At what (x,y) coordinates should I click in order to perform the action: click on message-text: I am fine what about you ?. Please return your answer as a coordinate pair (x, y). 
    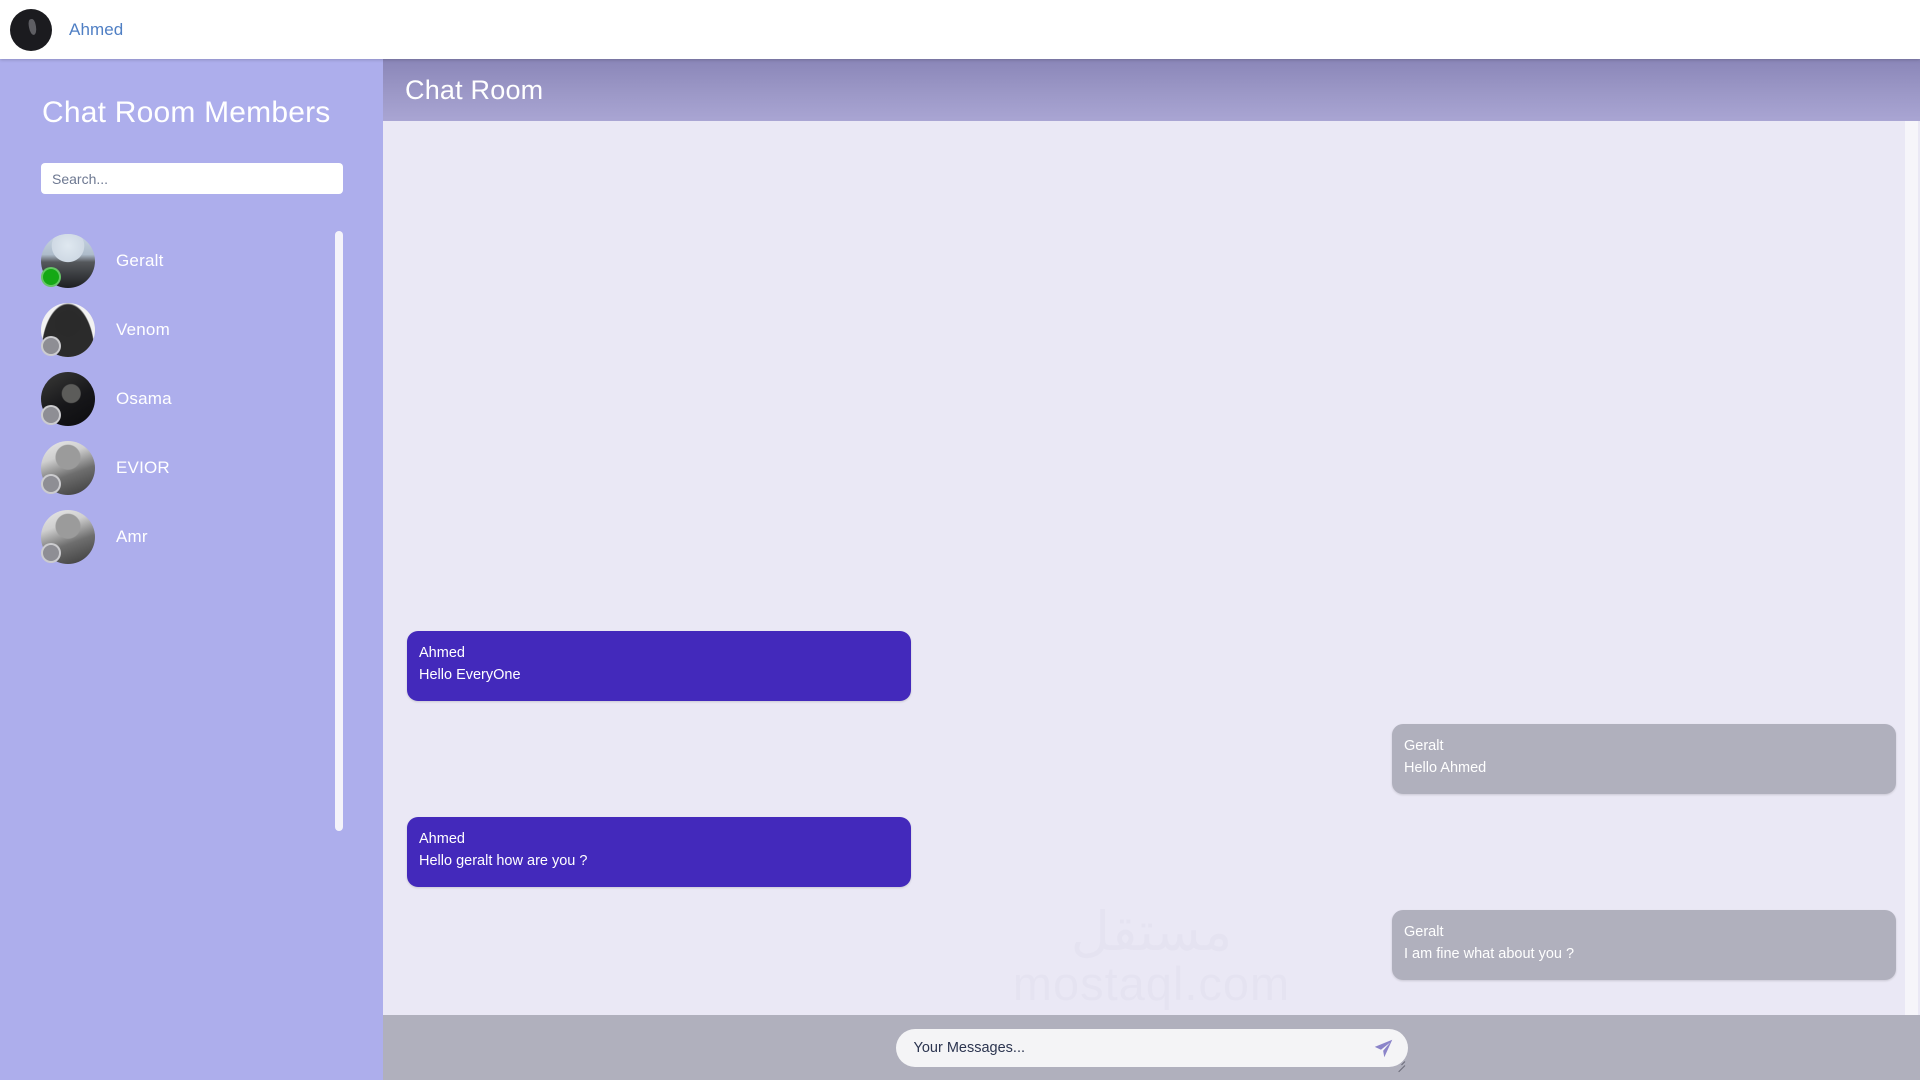
    Looking at the image, I should click on (1489, 954).